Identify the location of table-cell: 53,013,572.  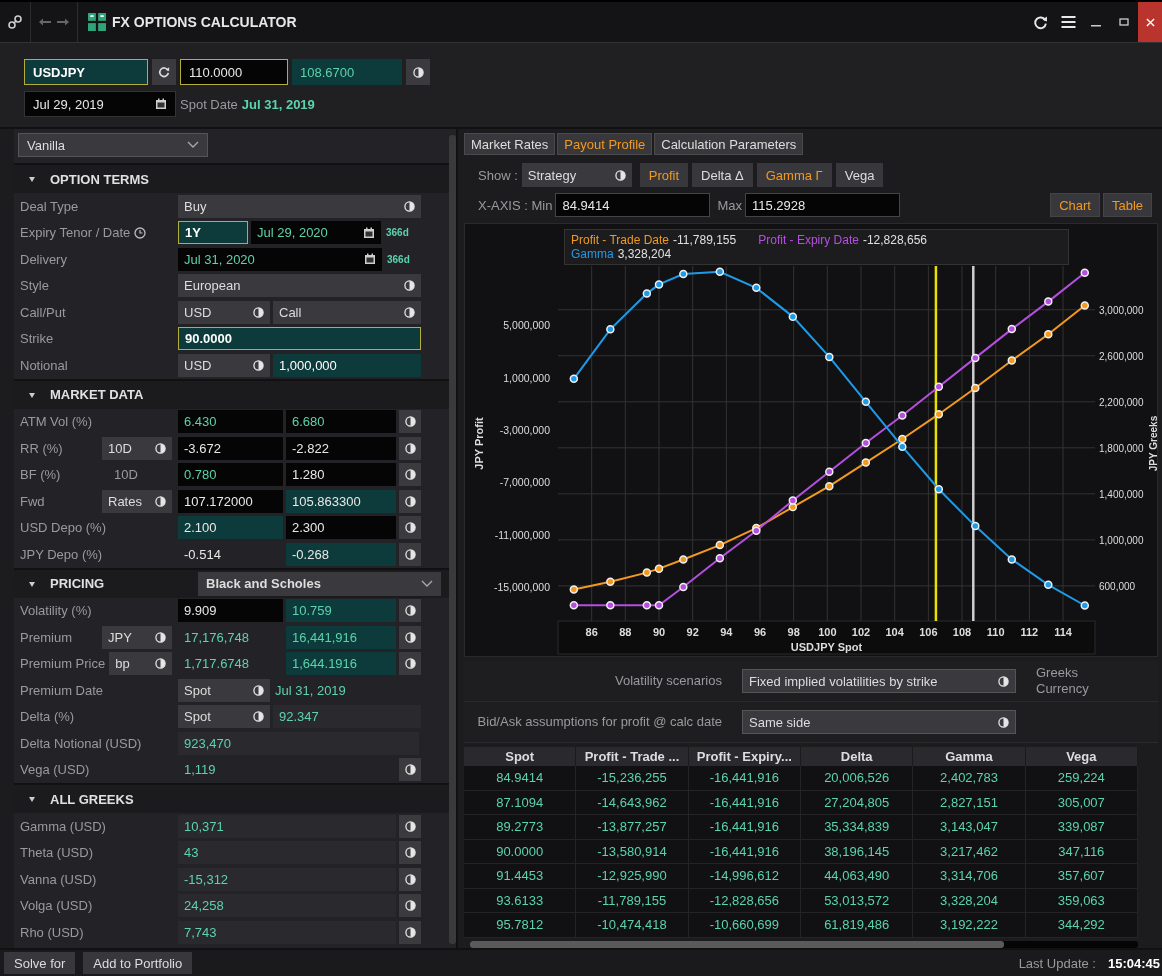
(857, 901).